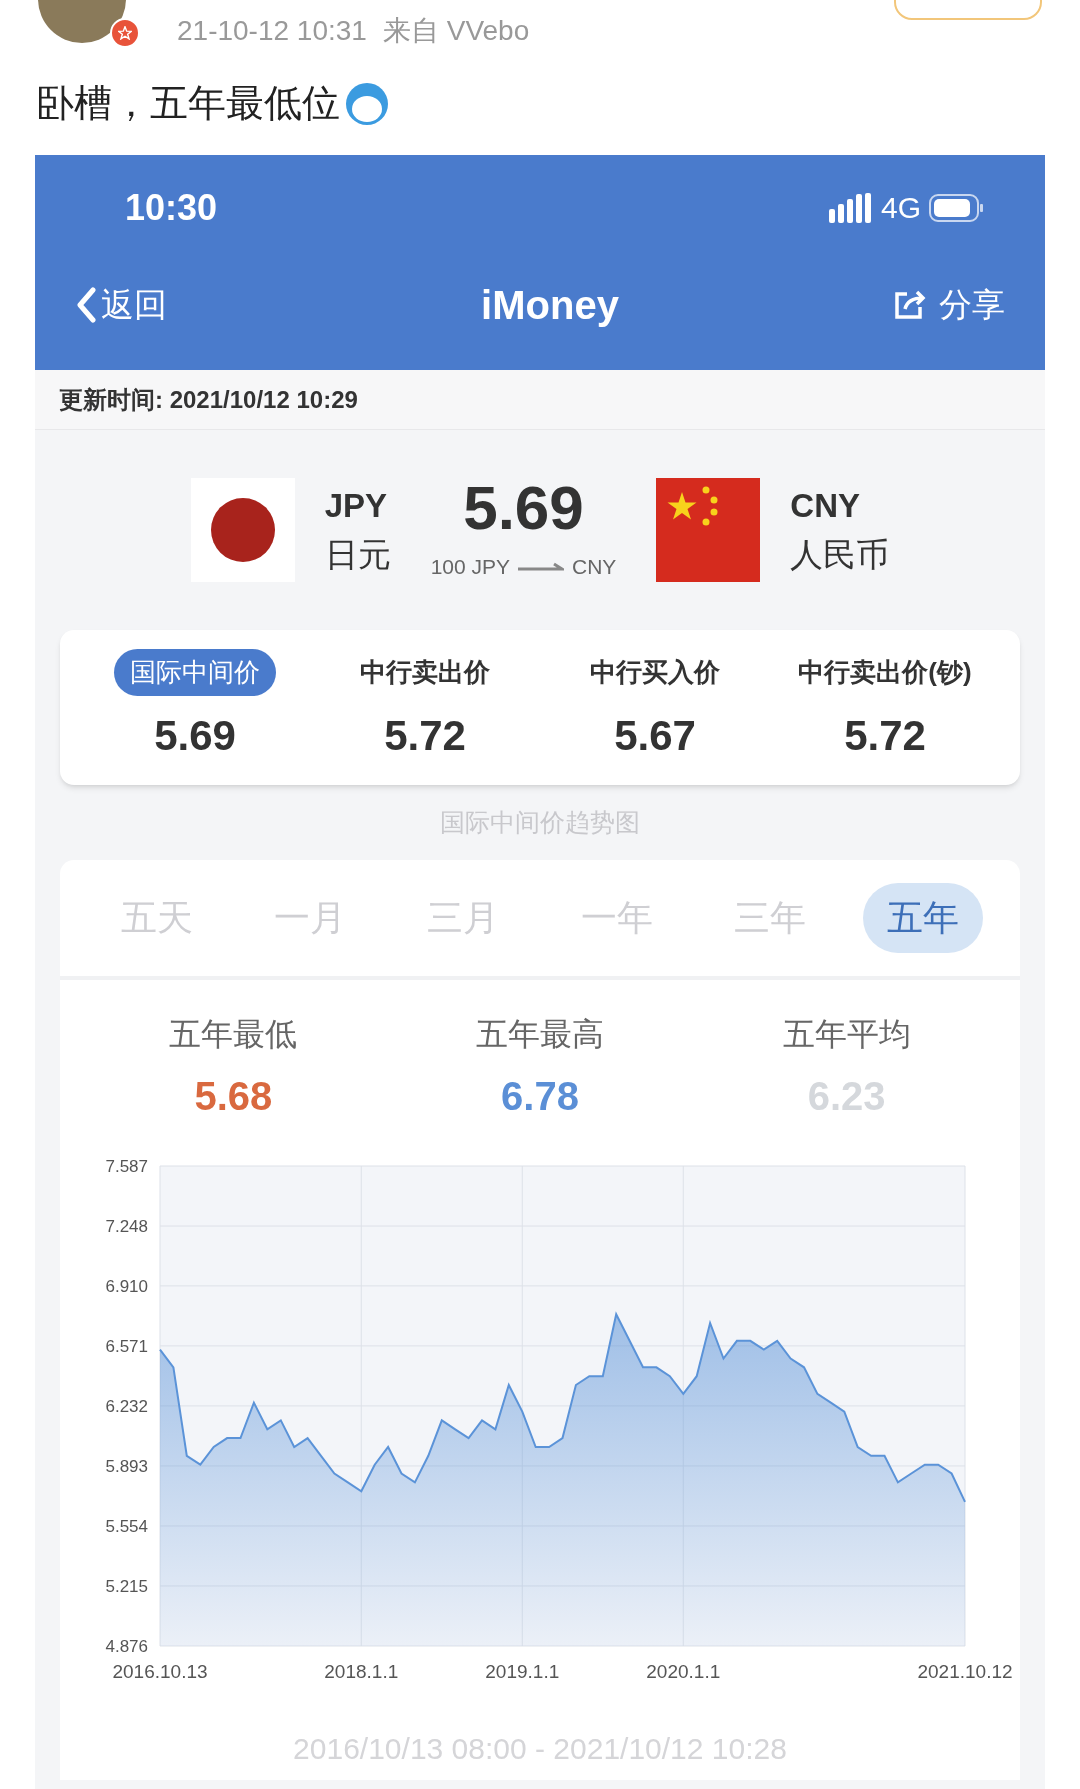 The image size is (1080, 1789). What do you see at coordinates (957, 207) in the screenshot?
I see `battery-icon` at bounding box center [957, 207].